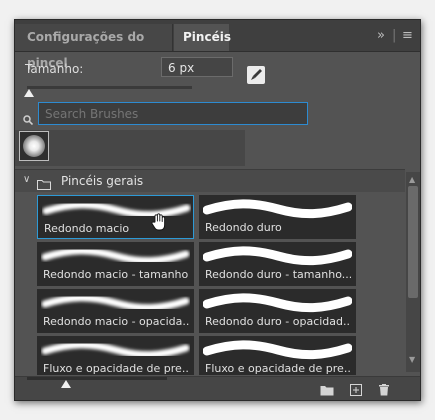 The height and width of the screenshot is (420, 435). Describe the element at coordinates (109, 87) in the screenshot. I see `size-slider-track` at that location.